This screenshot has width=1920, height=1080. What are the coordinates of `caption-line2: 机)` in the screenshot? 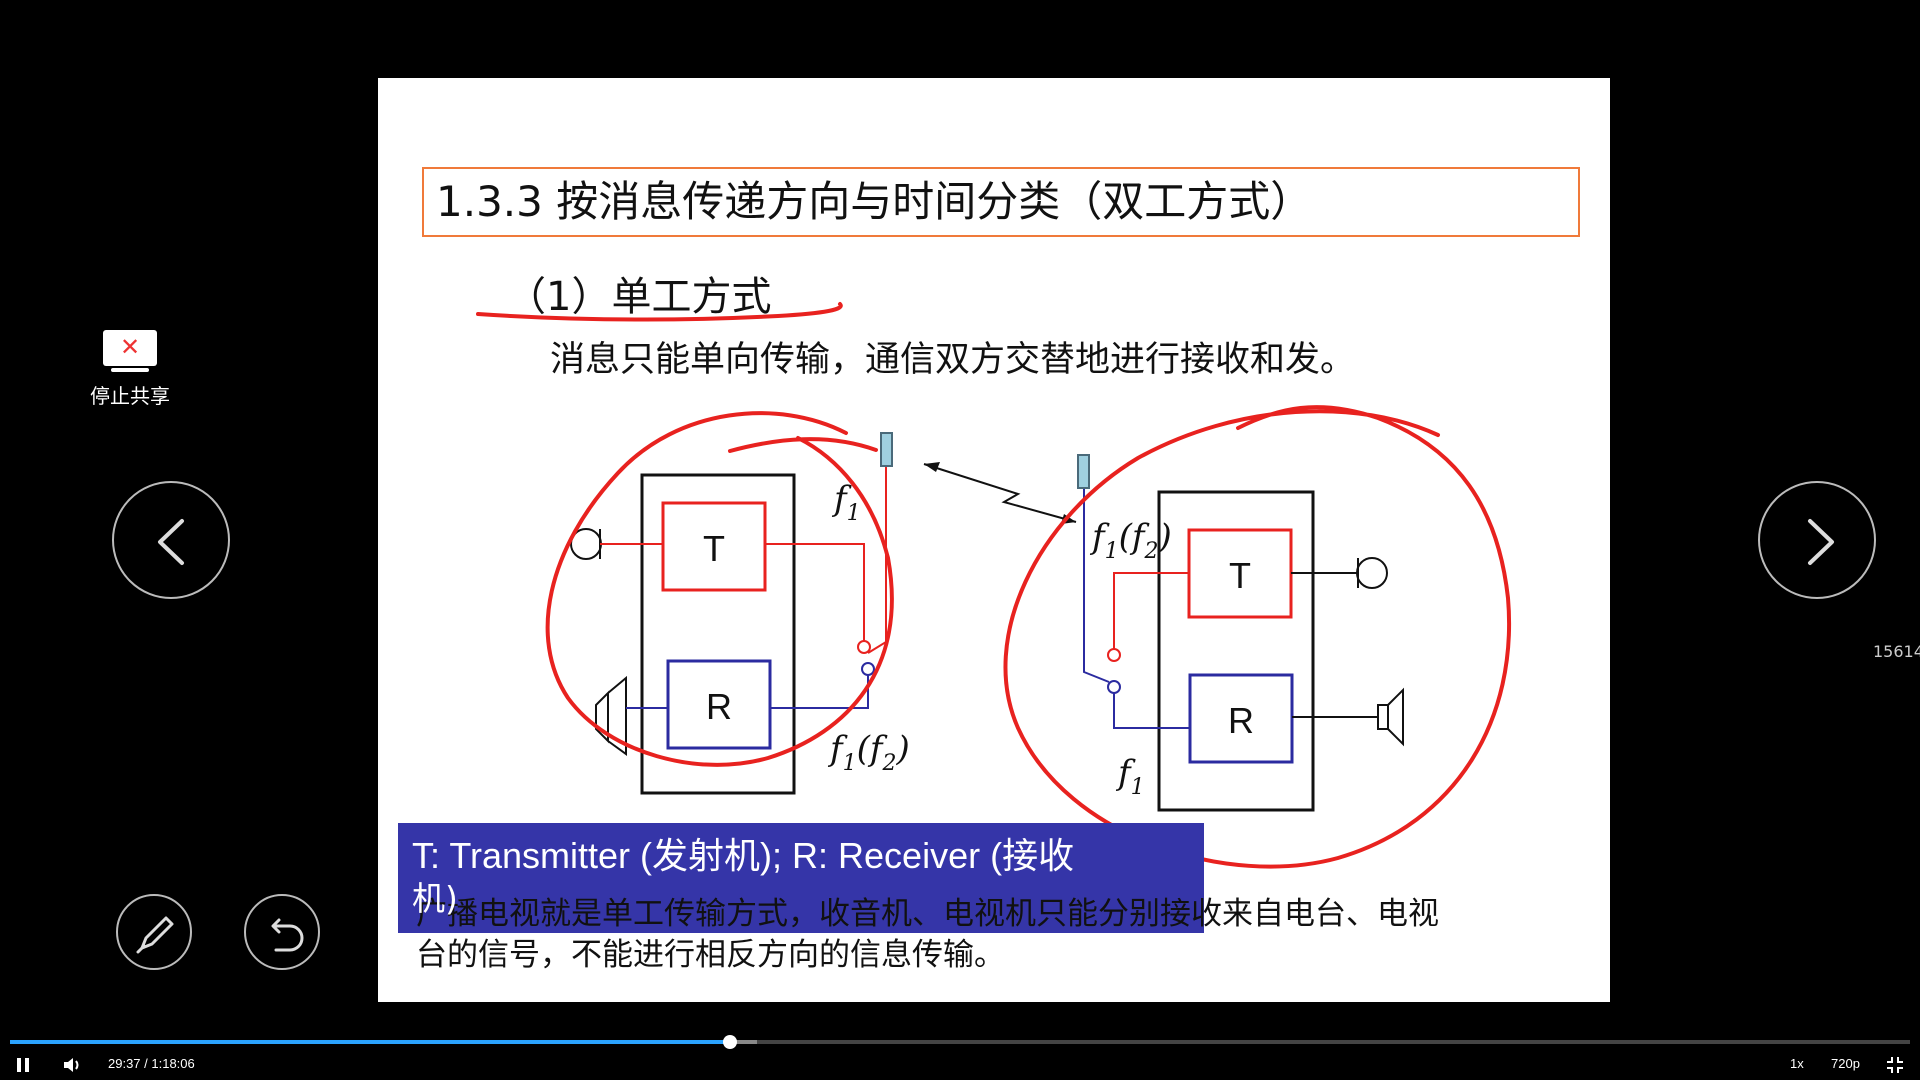 It's located at (435, 898).